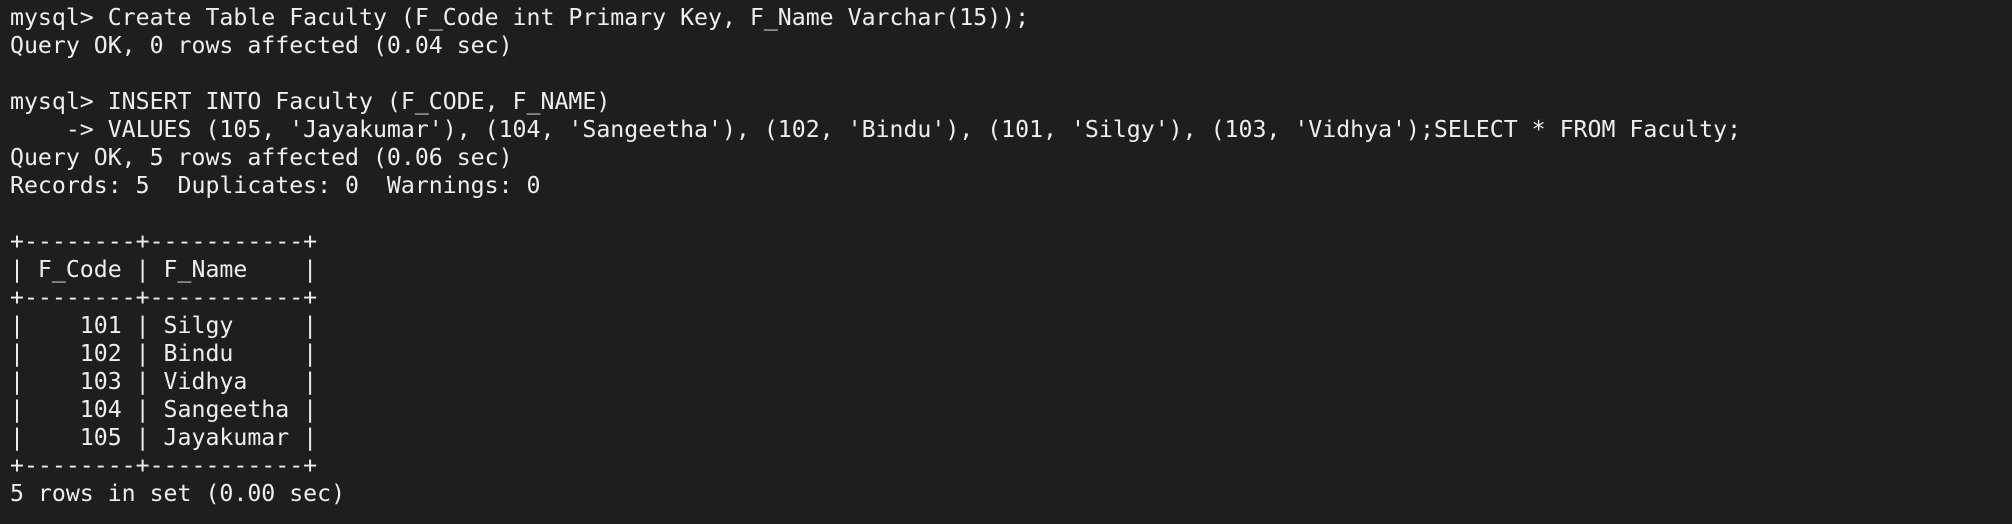  I want to click on create-table-result: Query OK, 0 rows affected (0.04 sec), so click(261, 45).